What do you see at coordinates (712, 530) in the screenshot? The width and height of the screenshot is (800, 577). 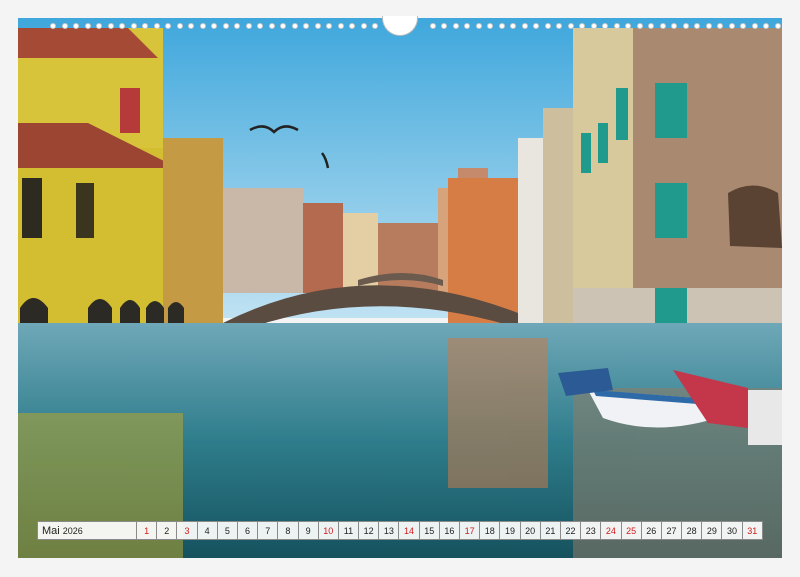 I see `day-cell: 29` at bounding box center [712, 530].